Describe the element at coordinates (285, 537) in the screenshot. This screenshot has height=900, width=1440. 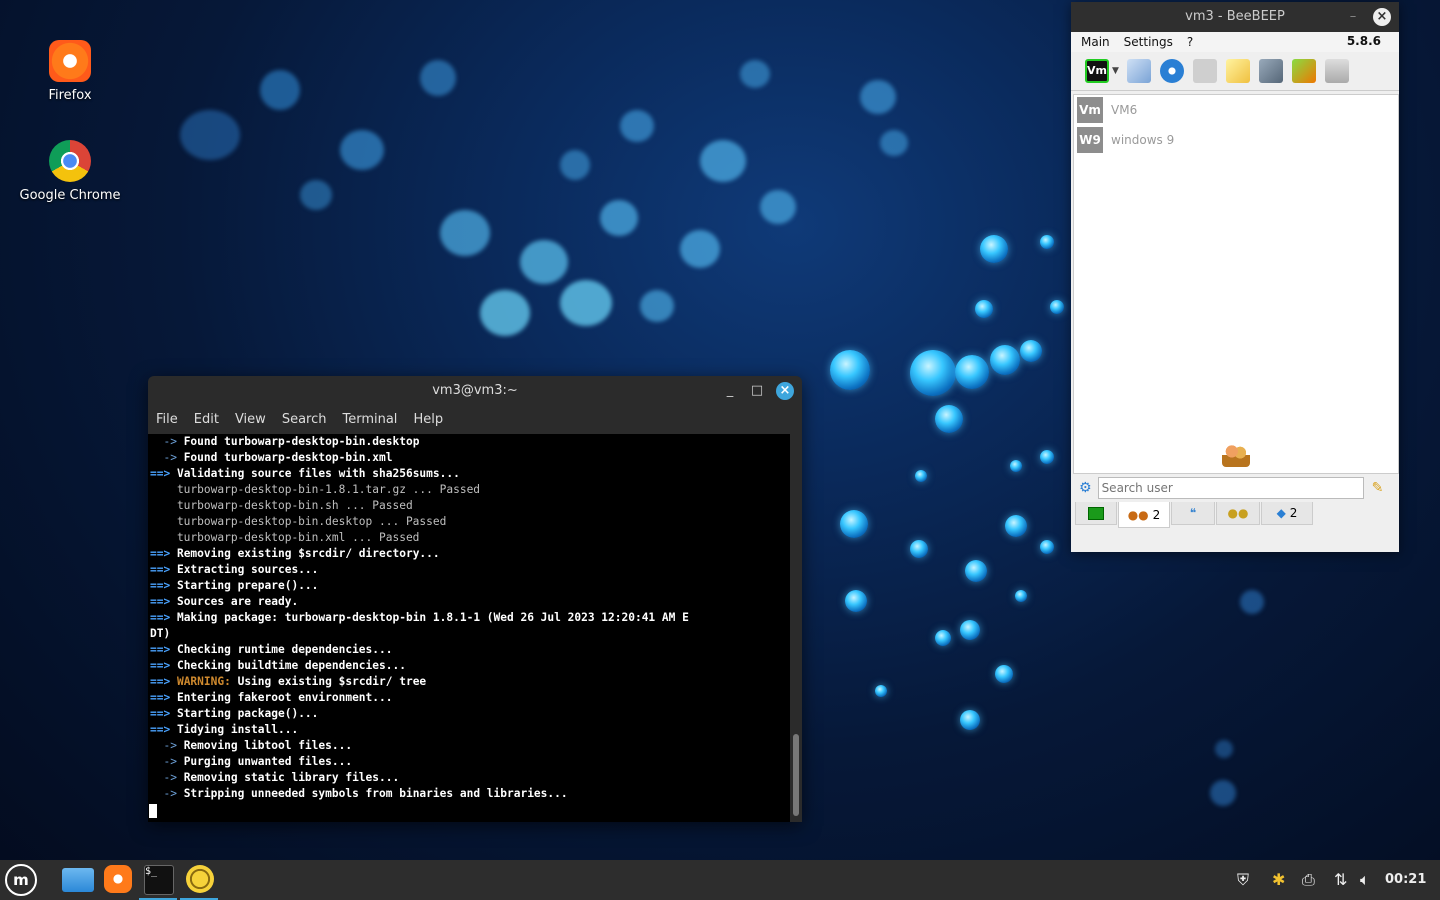
I see `terminal-line-text: turbowarp-desktop-bin.xml ... Passed` at that location.